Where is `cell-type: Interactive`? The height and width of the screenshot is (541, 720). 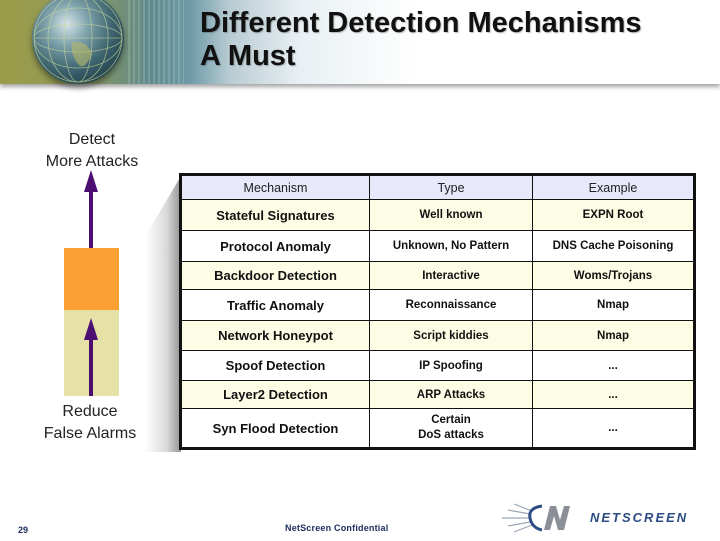
cell-type: Interactive is located at coordinates (451, 275).